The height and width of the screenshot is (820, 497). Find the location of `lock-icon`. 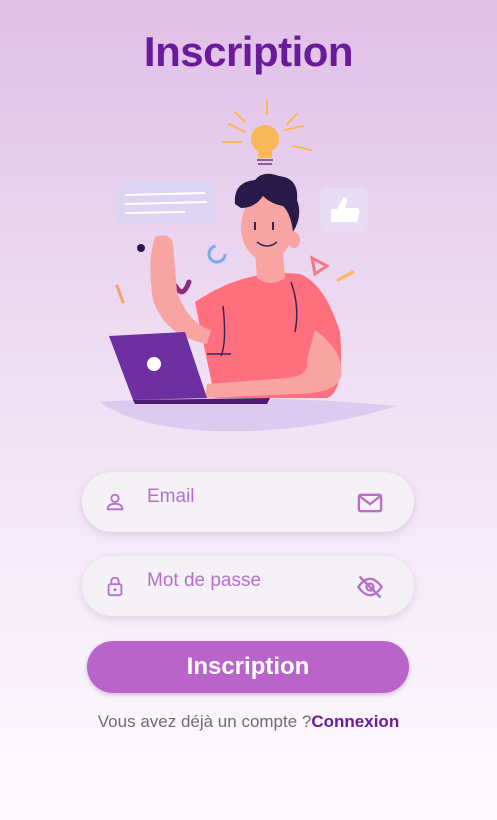

lock-icon is located at coordinates (115, 586).